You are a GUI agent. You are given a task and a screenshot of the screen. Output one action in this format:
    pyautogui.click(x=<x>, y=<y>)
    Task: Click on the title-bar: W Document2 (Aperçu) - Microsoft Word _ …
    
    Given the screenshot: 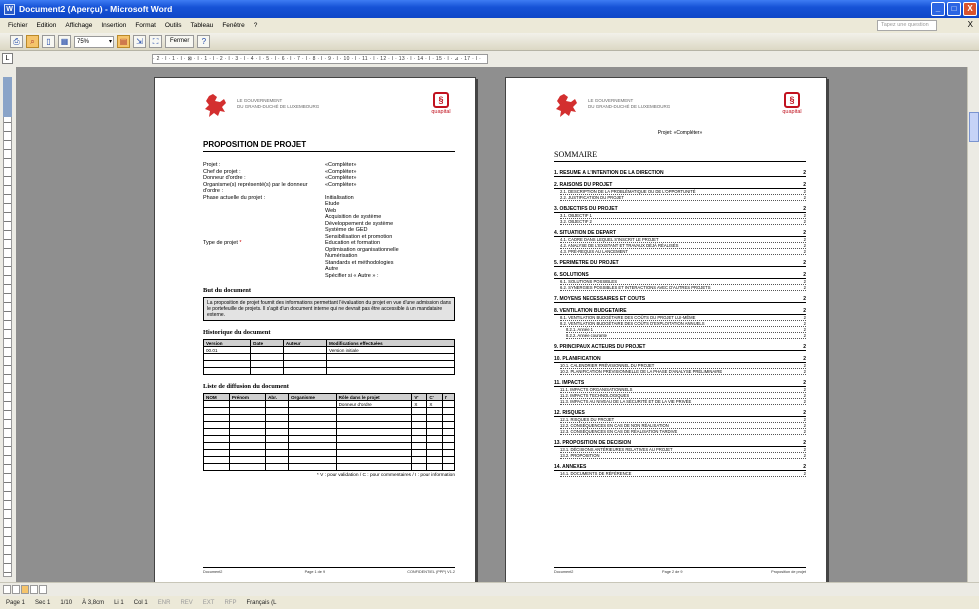 What is the action you would take?
    pyautogui.click(x=489, y=9)
    